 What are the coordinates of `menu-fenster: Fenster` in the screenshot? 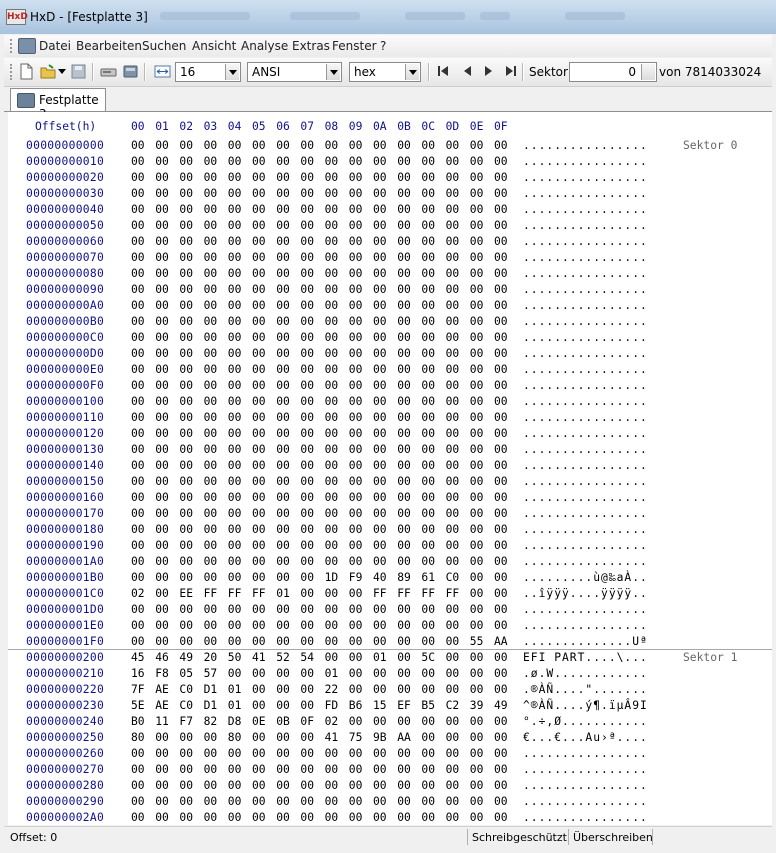 It's located at (354, 46).